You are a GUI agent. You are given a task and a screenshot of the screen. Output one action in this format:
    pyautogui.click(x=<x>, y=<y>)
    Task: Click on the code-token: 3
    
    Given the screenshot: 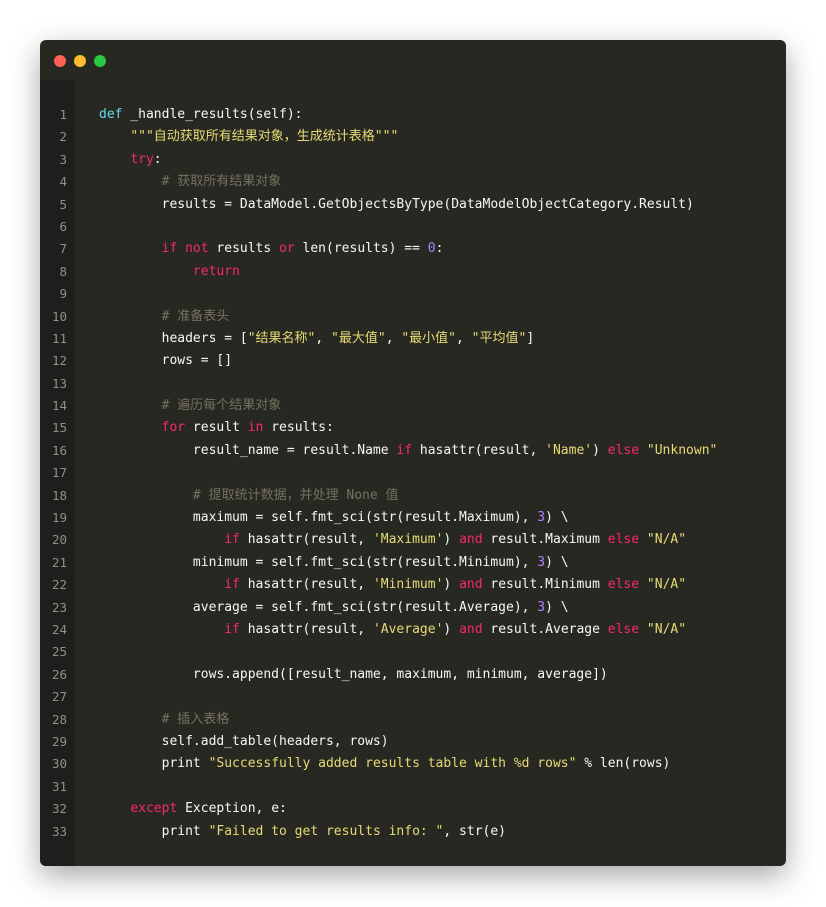 What is the action you would take?
    pyautogui.click(x=541, y=607)
    